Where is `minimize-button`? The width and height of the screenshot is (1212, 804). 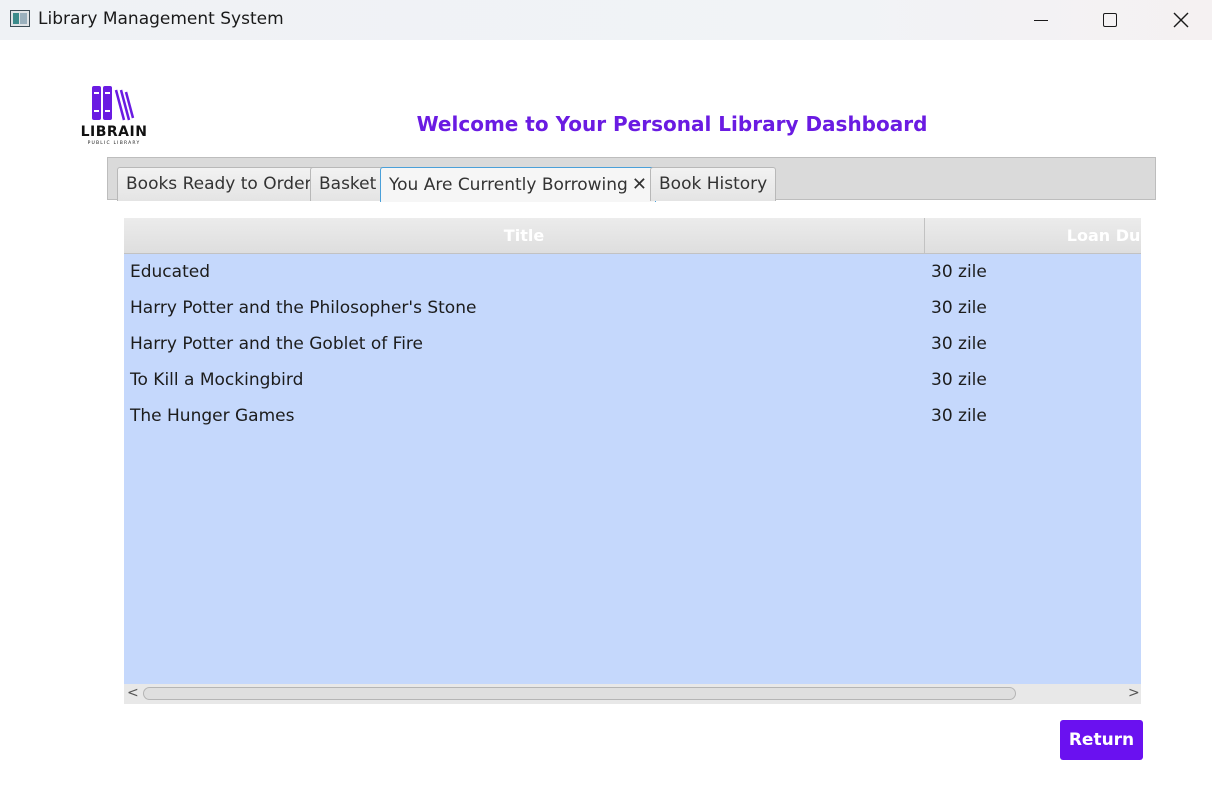 minimize-button is located at coordinates (1041, 20).